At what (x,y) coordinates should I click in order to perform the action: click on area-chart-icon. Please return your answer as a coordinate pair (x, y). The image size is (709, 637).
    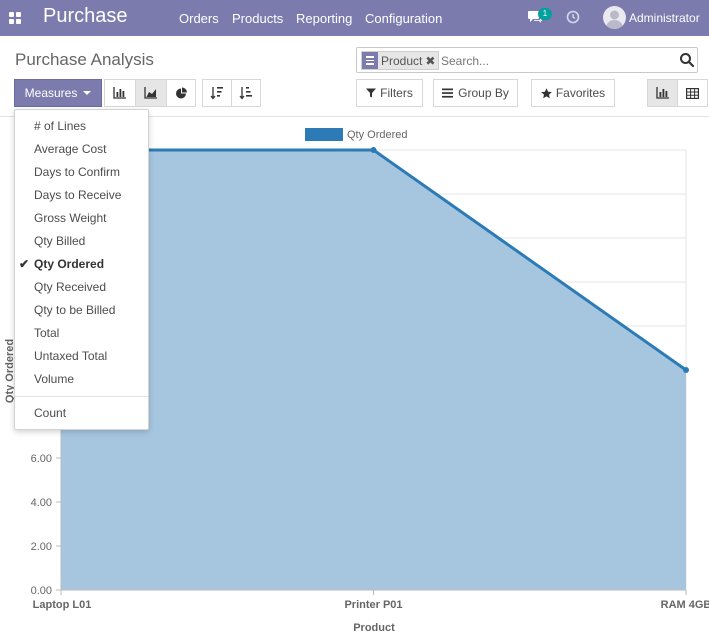
    Looking at the image, I should click on (150, 93).